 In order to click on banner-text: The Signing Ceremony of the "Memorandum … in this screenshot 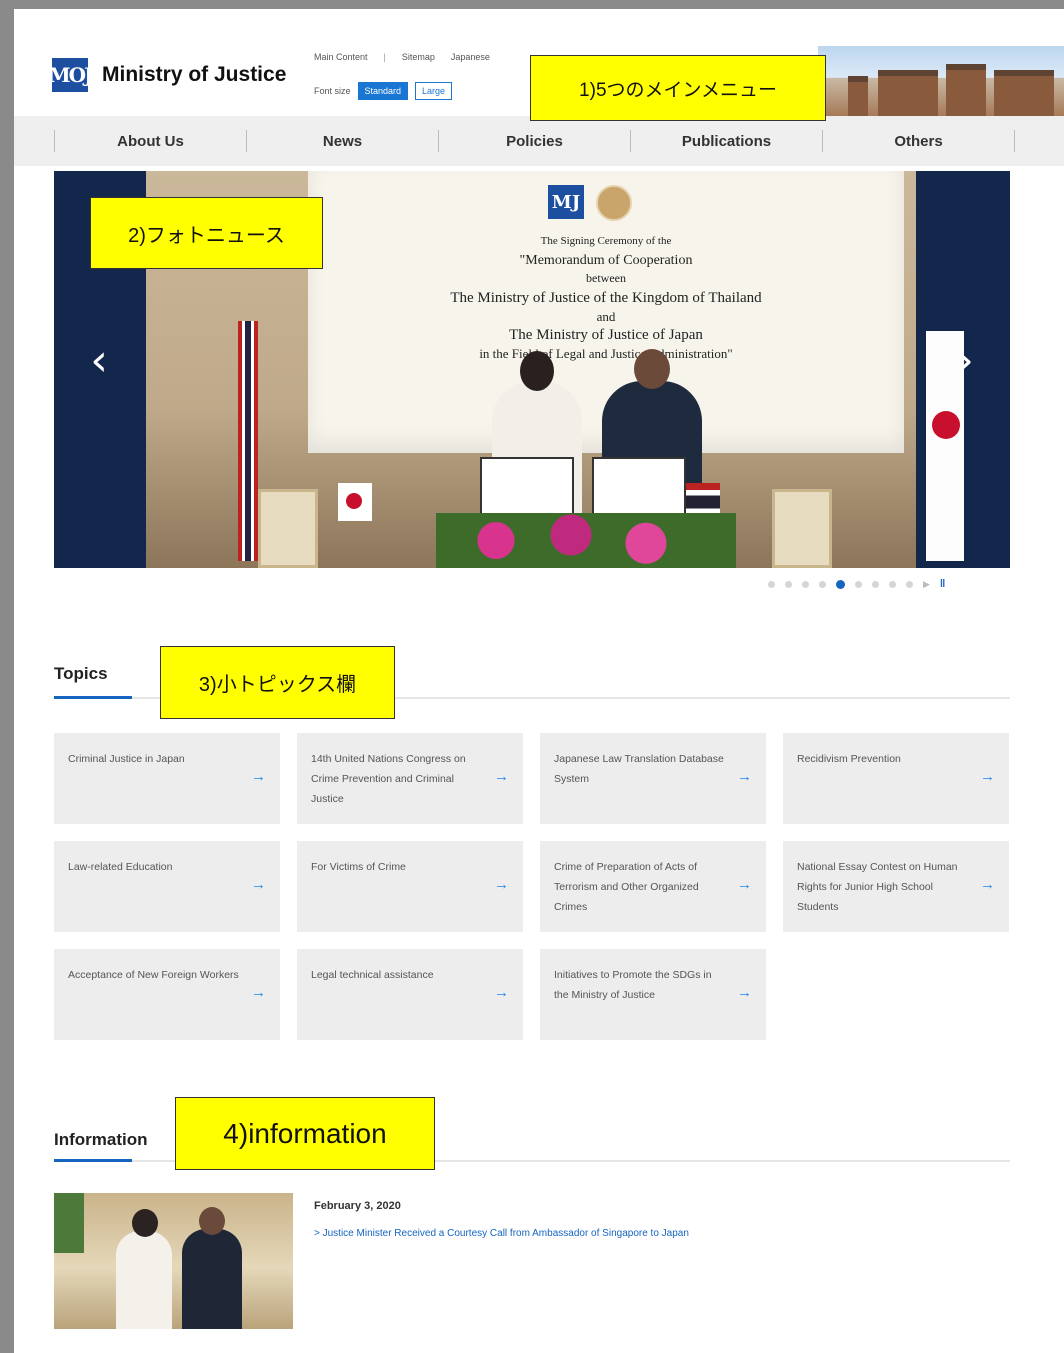, I will do `click(606, 299)`.